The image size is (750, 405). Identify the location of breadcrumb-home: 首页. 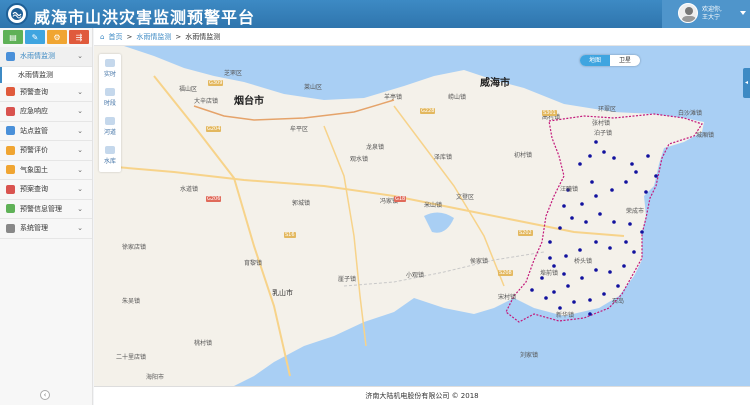
(115, 37).